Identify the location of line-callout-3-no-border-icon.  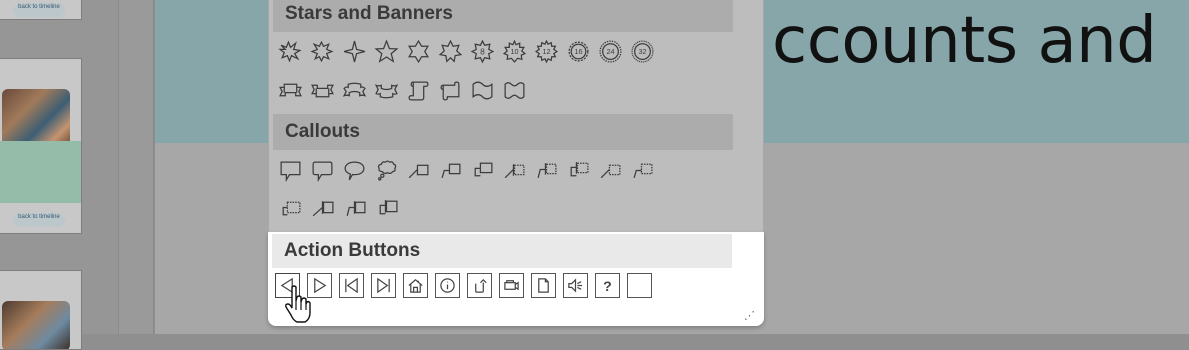
(290, 208).